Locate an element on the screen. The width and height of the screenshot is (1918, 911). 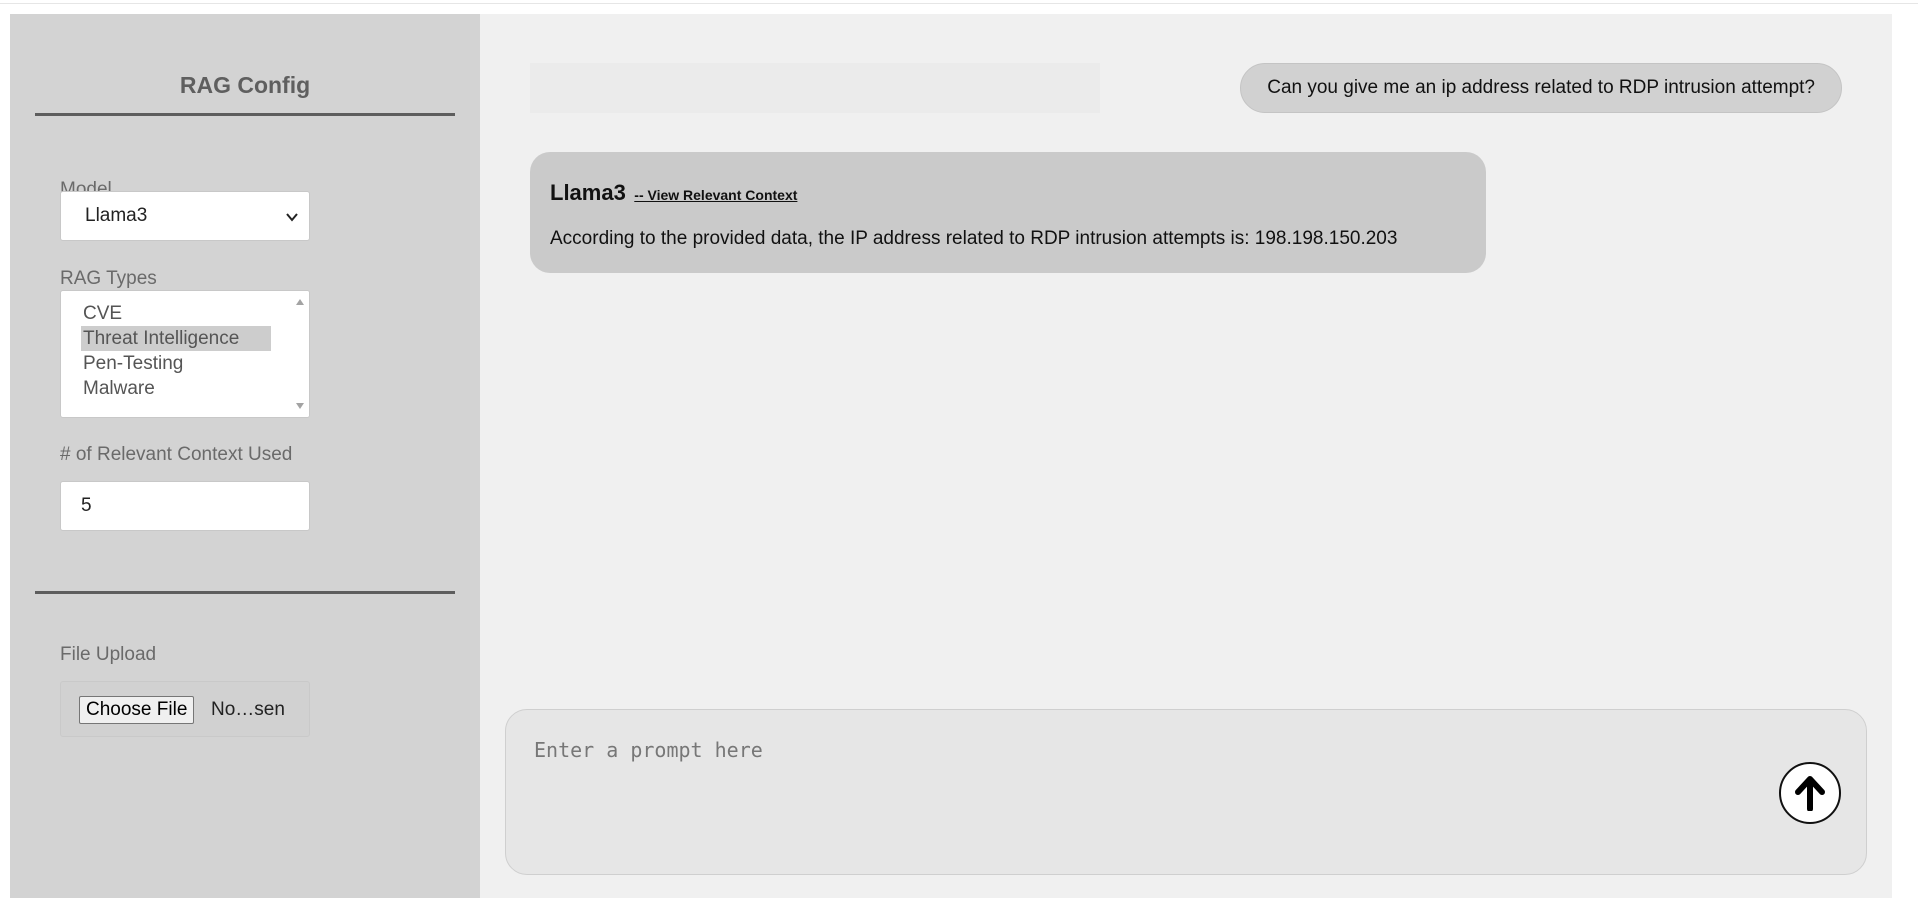
rag-type-option-pen-testing: Pen-Testing is located at coordinates (176, 363).